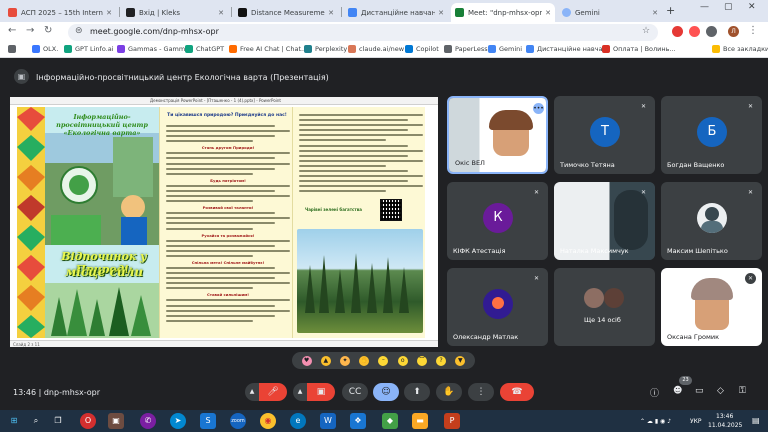 The height and width of the screenshot is (432, 768). I want to click on captions-button: CC, so click(355, 392).